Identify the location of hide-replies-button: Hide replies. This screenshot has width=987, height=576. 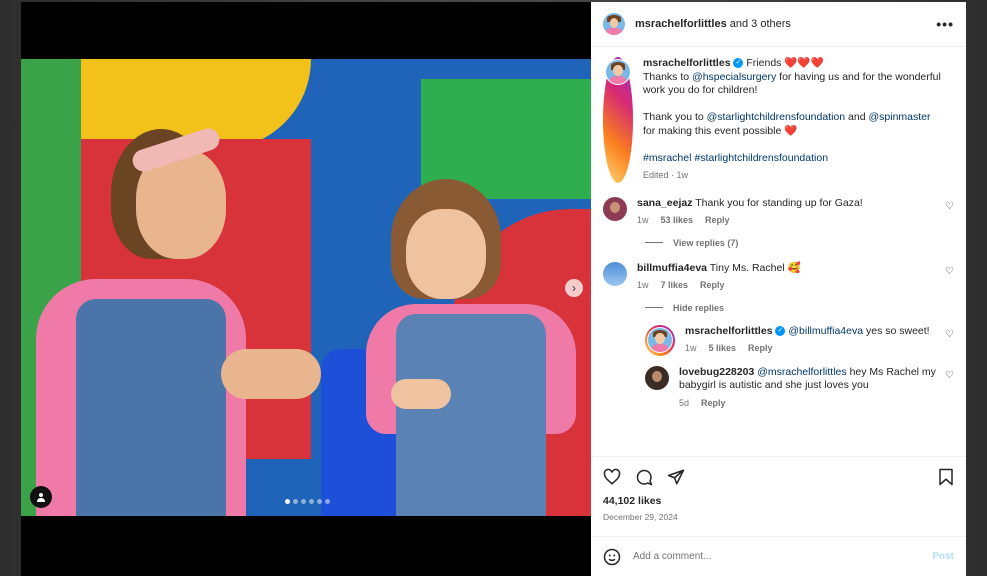
(799, 308).